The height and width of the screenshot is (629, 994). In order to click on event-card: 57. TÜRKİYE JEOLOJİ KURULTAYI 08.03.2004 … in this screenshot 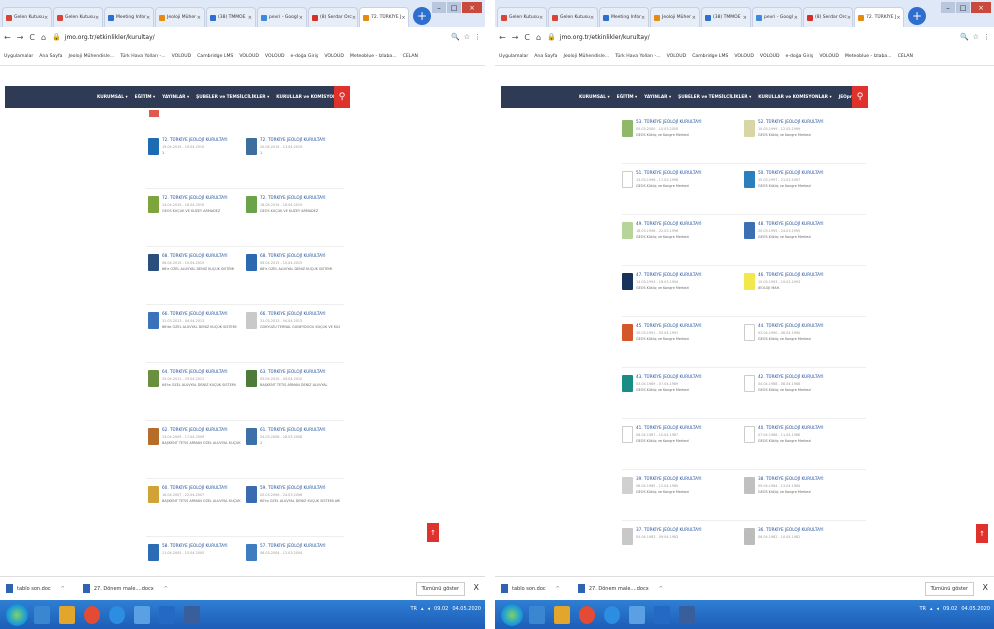, I will do `click(293, 557)`.